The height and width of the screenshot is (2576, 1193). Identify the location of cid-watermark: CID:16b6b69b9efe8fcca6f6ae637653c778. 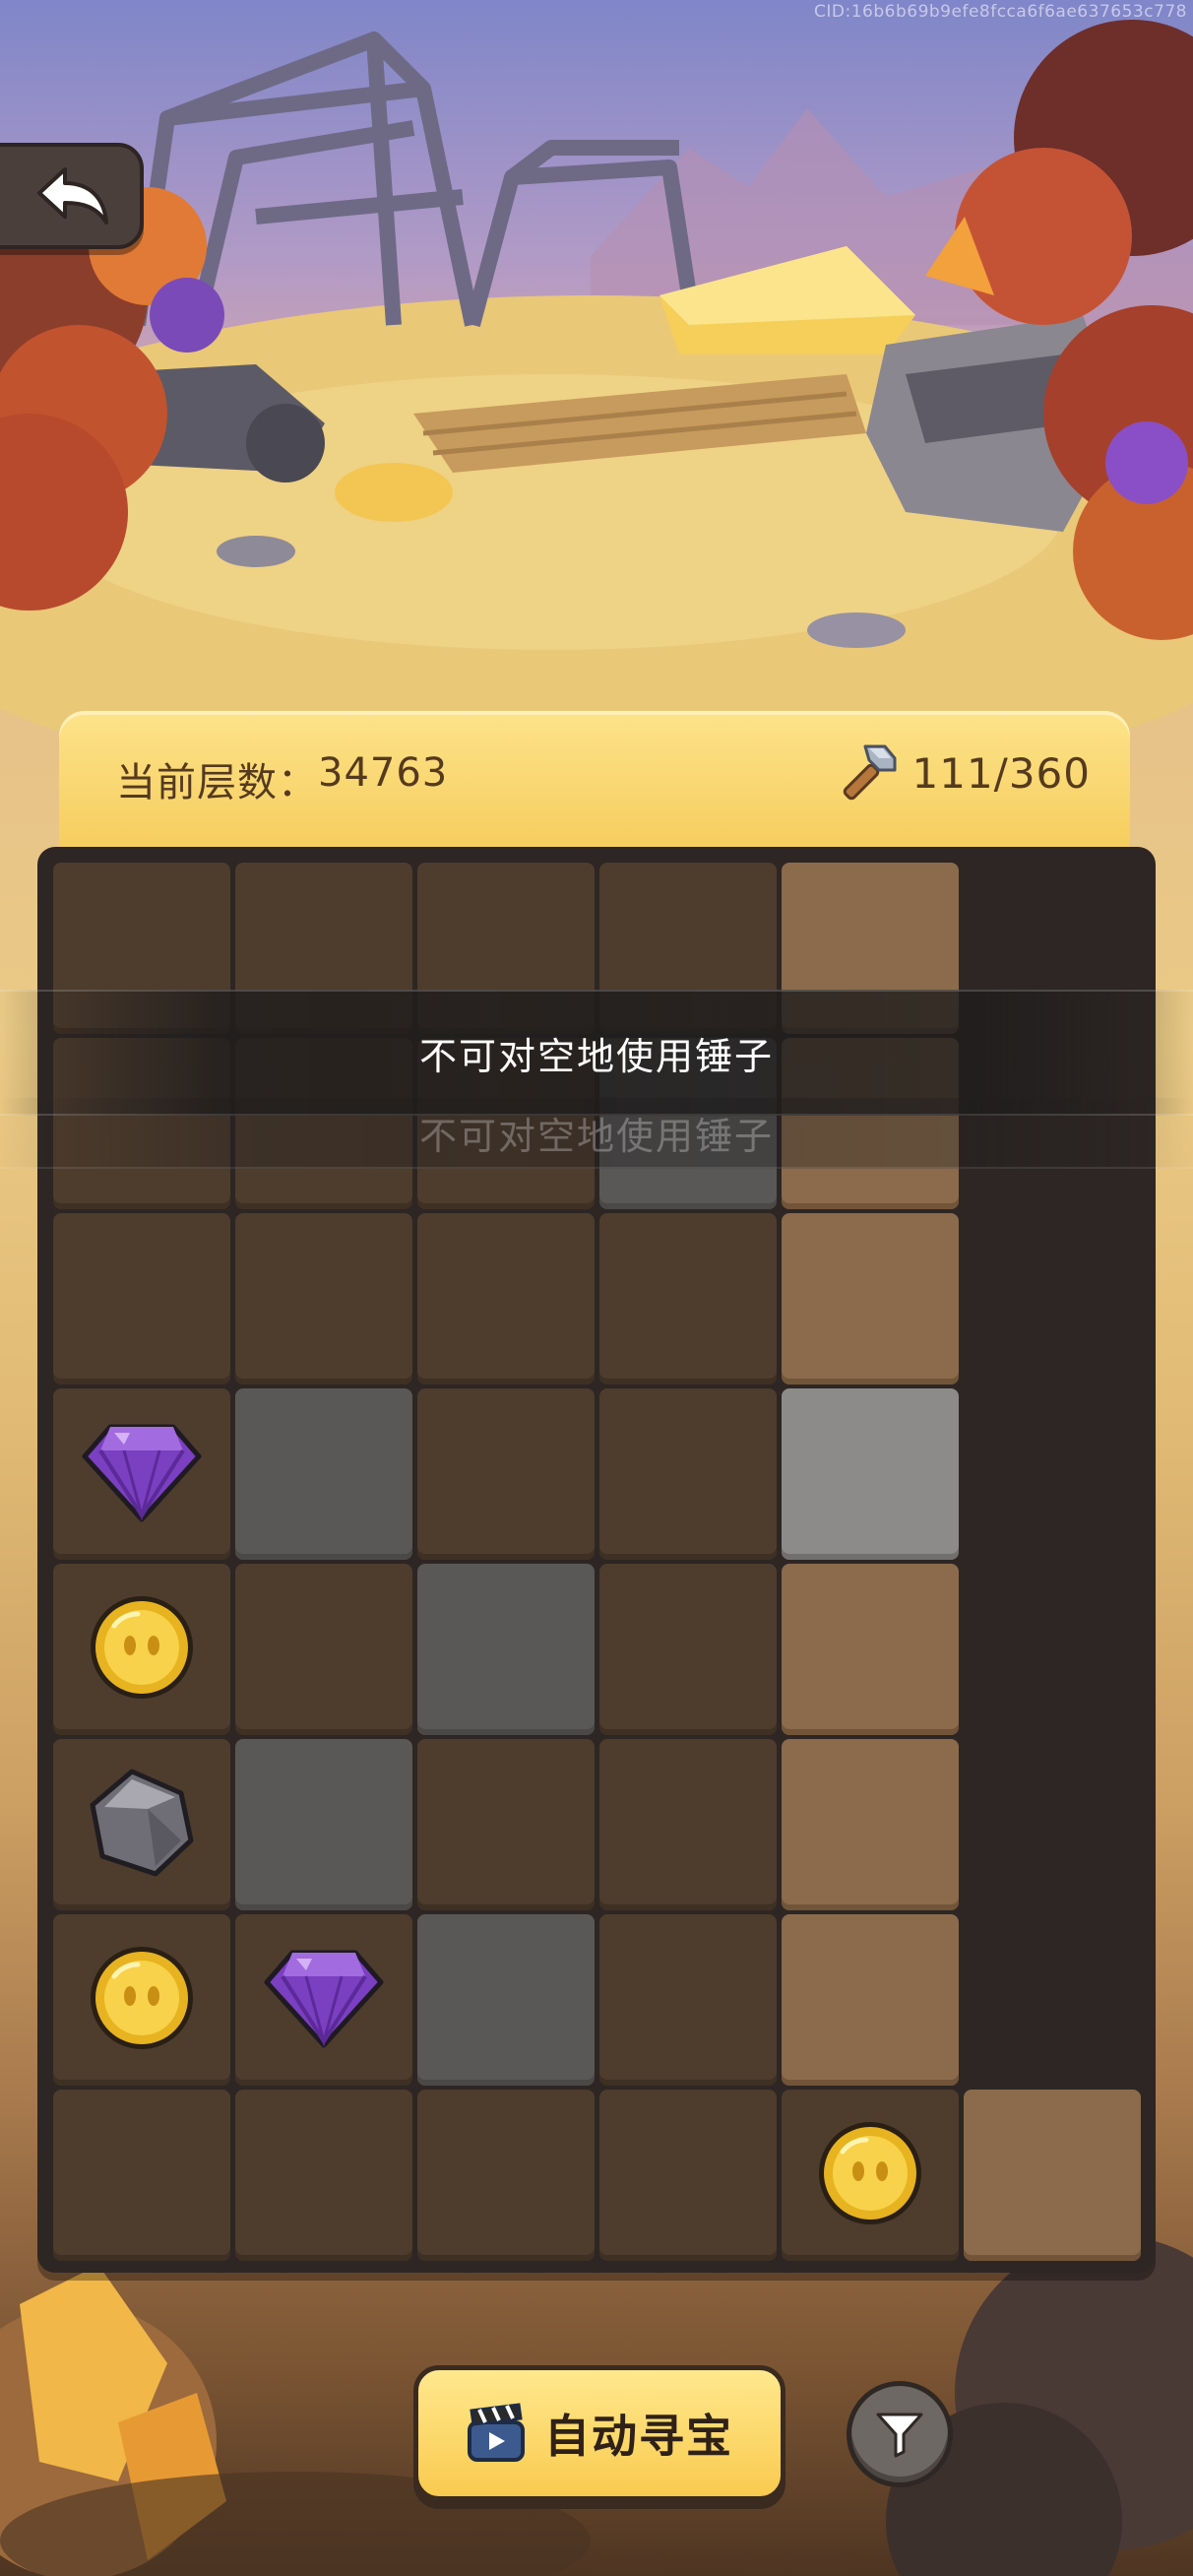
(1000, 12).